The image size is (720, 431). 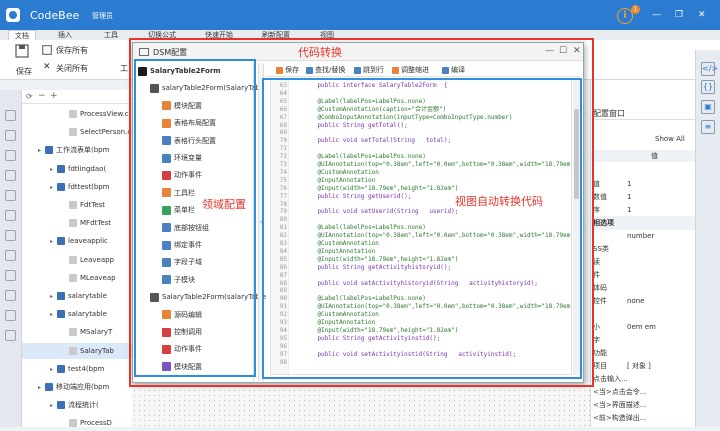 I want to click on domain-config-item: 绑定事件, so click(x=182, y=245).